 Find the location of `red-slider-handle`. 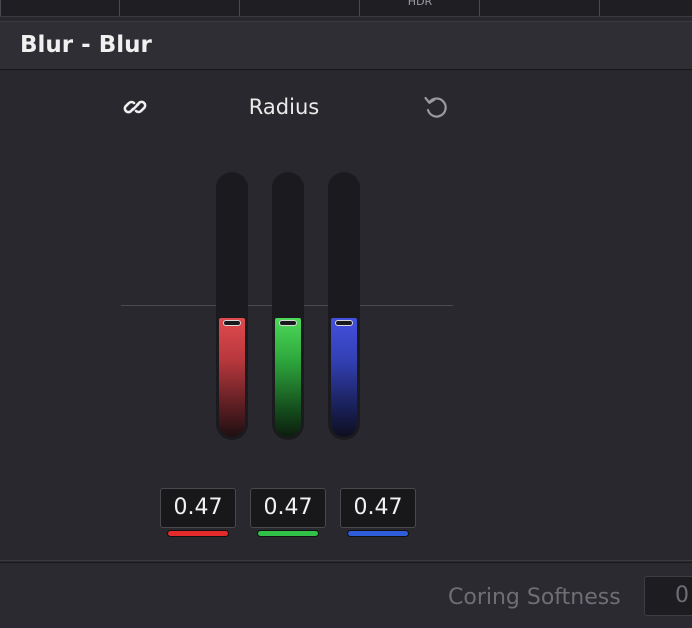

red-slider-handle is located at coordinates (232, 323).